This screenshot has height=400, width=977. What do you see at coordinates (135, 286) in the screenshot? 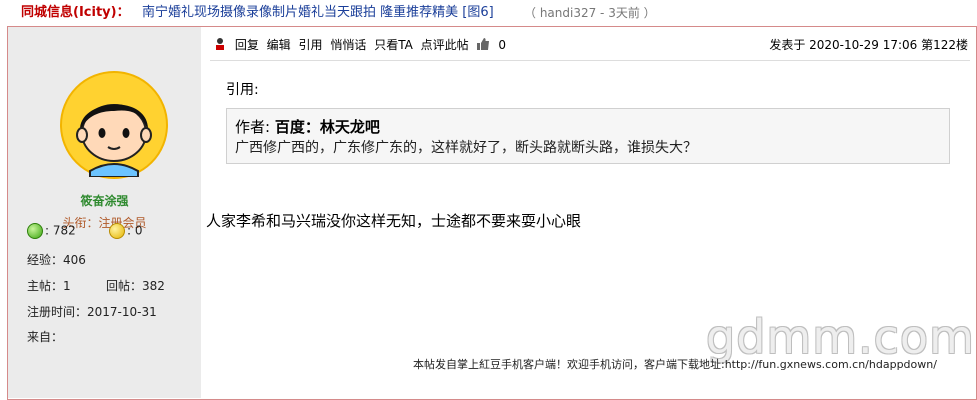
I see `reply-count: 回帖：382` at bounding box center [135, 286].